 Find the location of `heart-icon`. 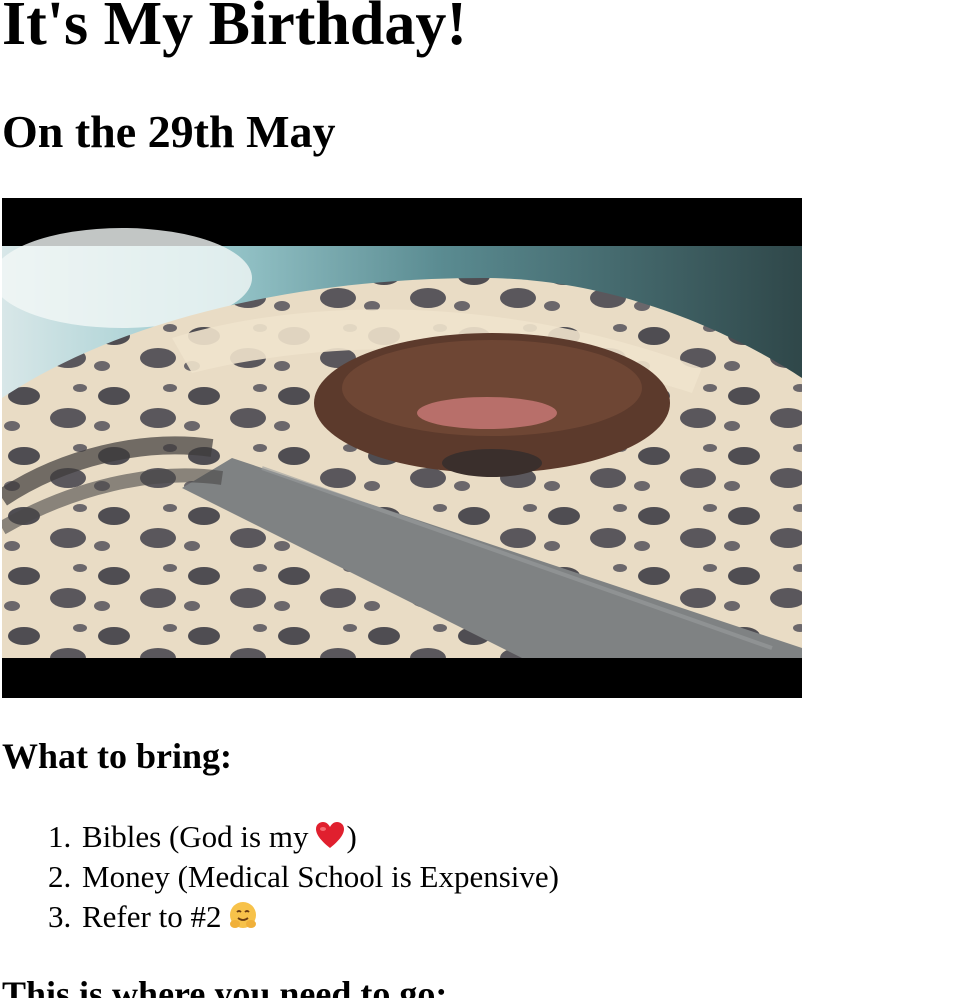

heart-icon is located at coordinates (330, 836).